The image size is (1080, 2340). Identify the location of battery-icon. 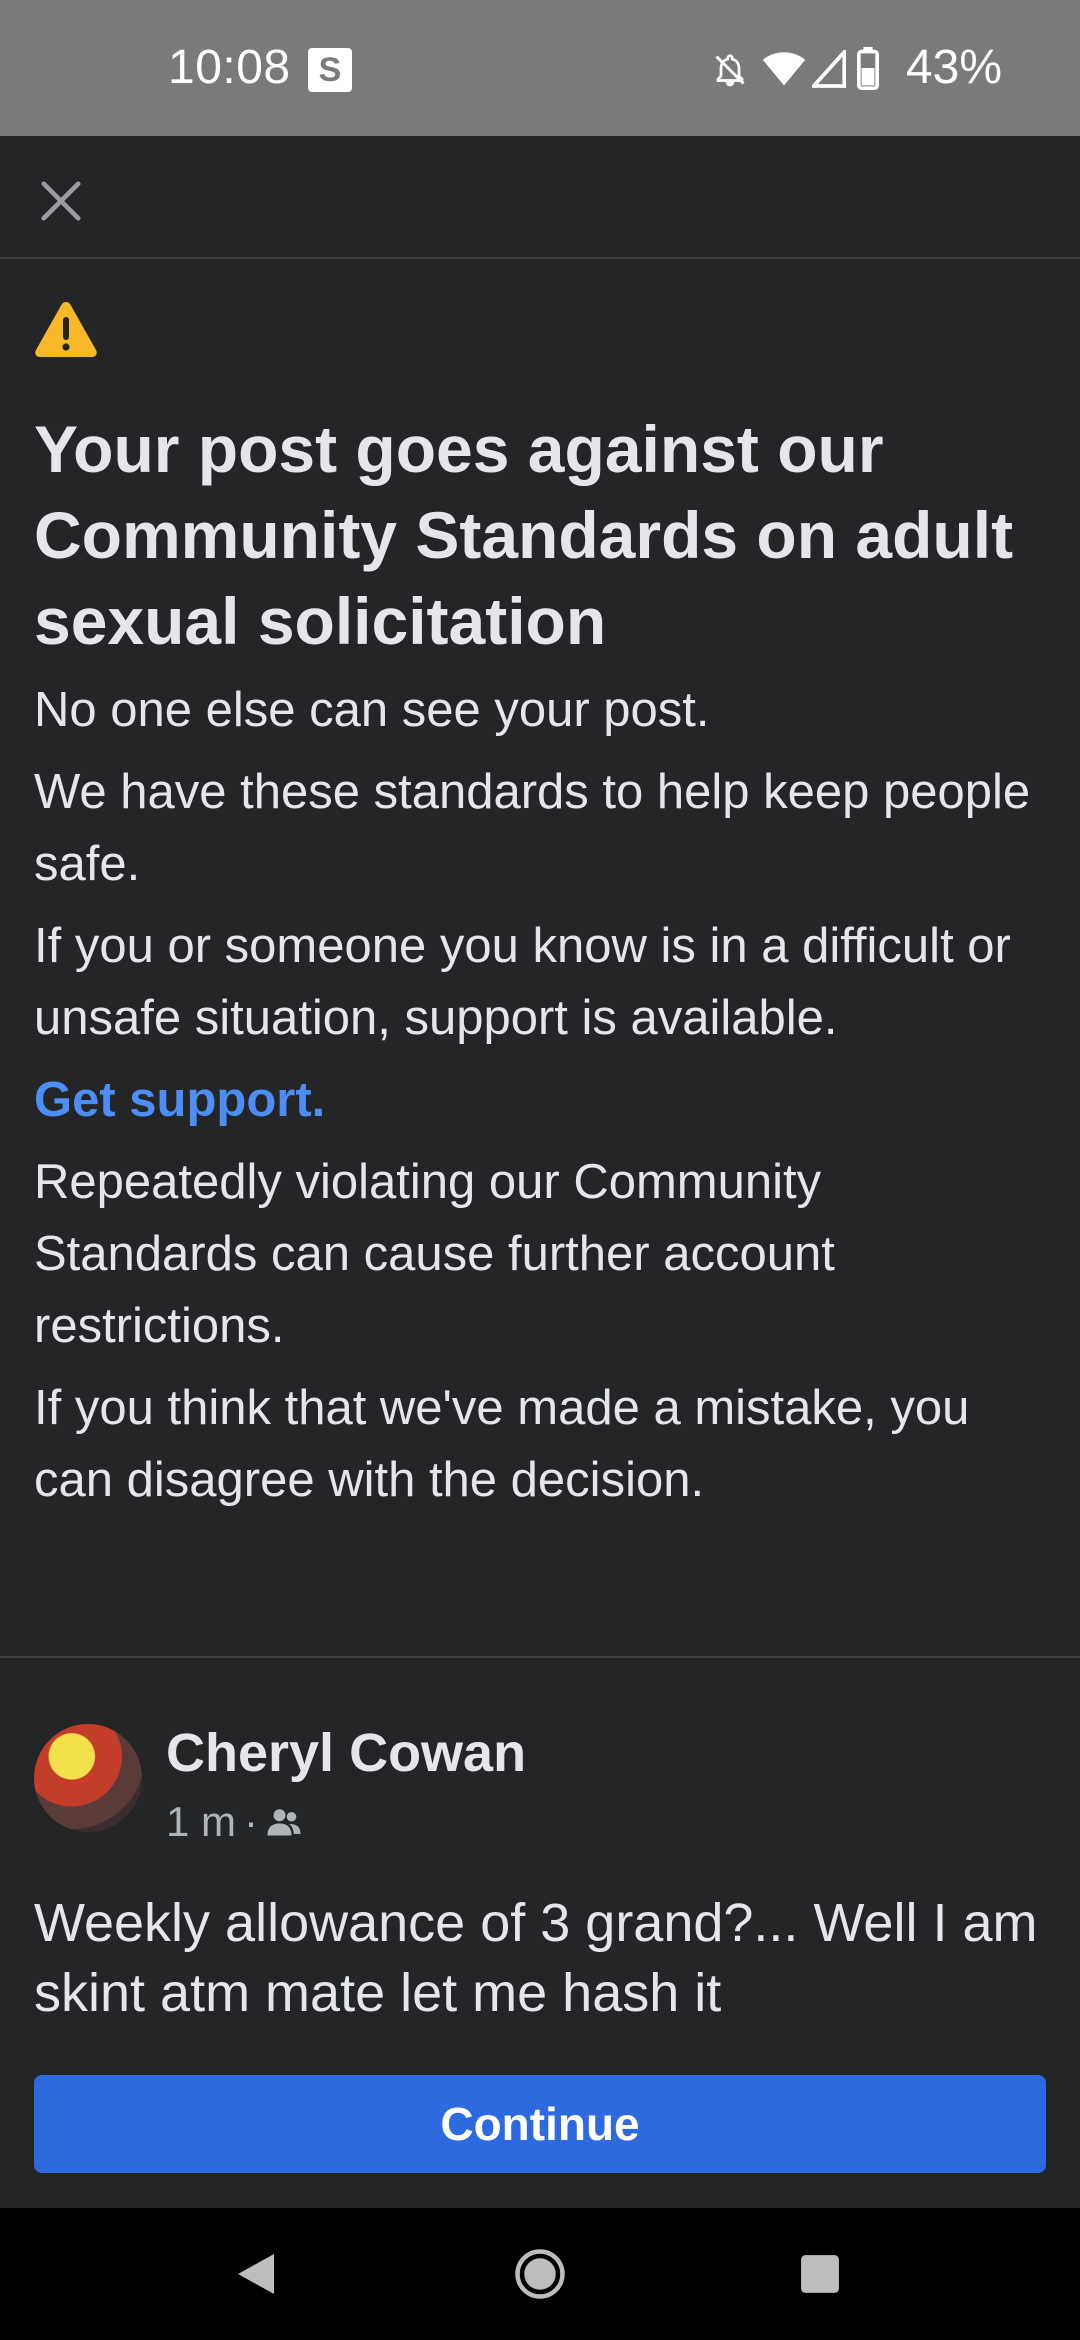
(868, 70).